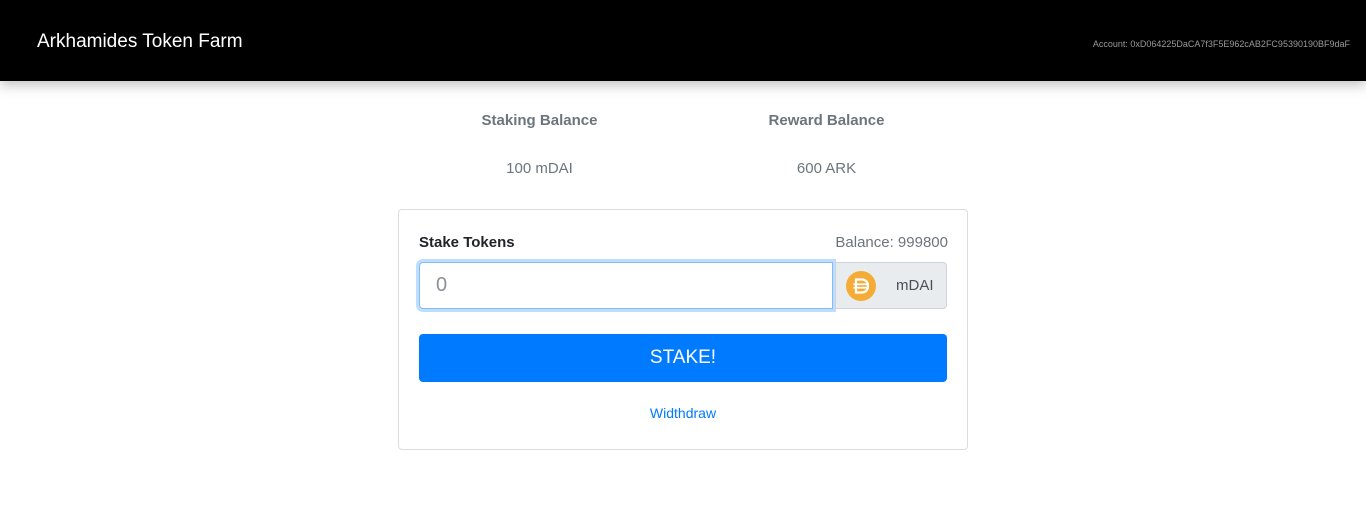  What do you see at coordinates (826, 168) in the screenshot?
I see `reward-balance-value: 600 ARK` at bounding box center [826, 168].